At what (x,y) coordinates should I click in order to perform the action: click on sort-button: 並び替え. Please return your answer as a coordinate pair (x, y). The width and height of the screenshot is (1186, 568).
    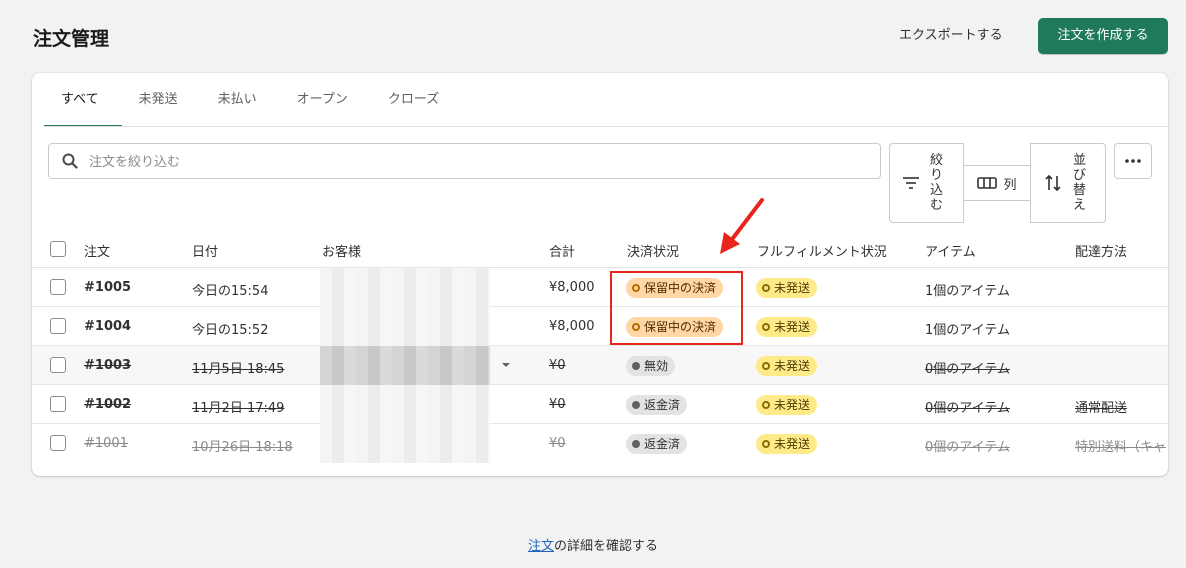
    Looking at the image, I should click on (1068, 183).